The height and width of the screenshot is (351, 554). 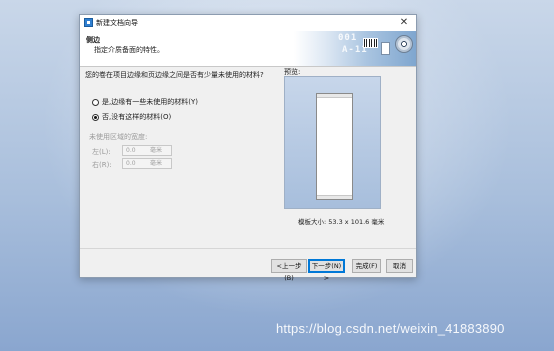 I want to click on left-width-value: 0.0, so click(x=131, y=150).